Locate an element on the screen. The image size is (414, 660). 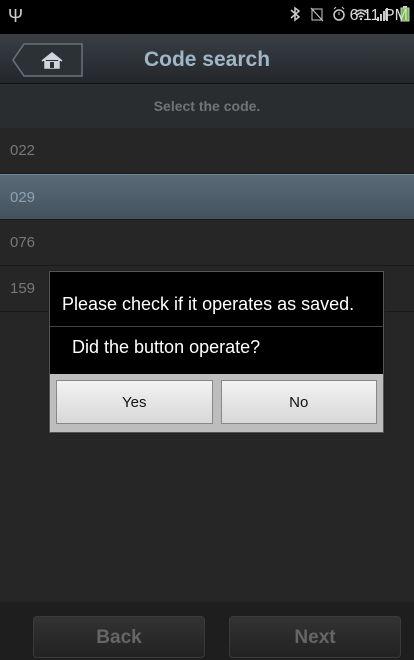
back-button: Back is located at coordinates (119, 637).